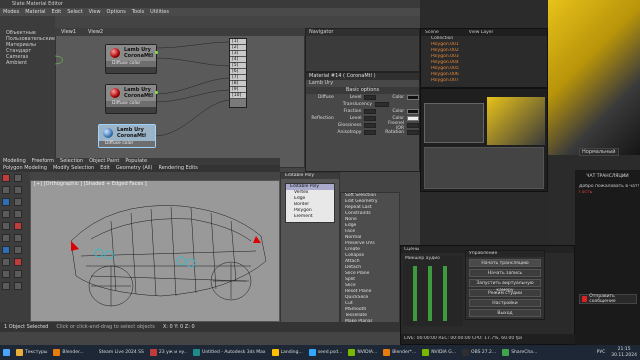 The width and height of the screenshot is (640, 360). What do you see at coordinates (505, 303) in the screenshot?
I see `settings-button: Настройки` at bounding box center [505, 303].